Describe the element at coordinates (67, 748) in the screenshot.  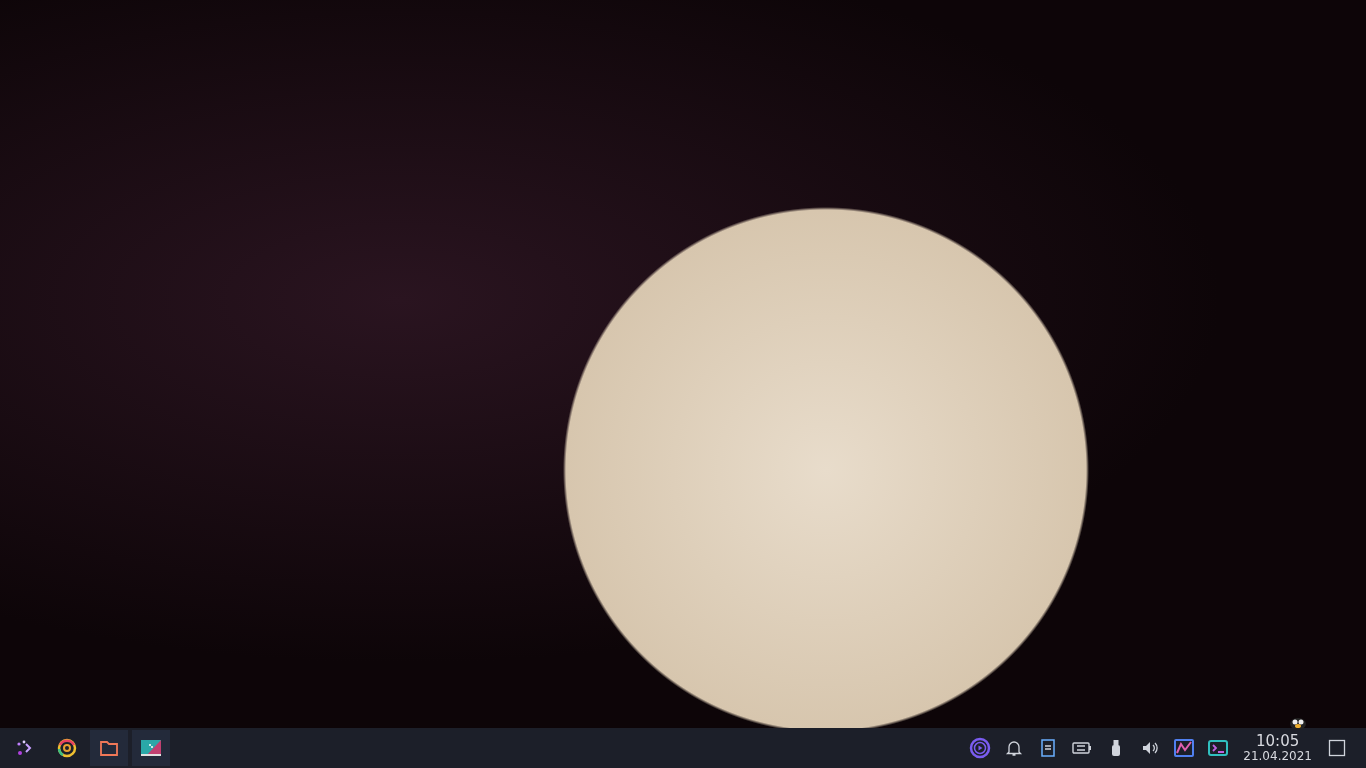
I see `browser-icon` at that location.